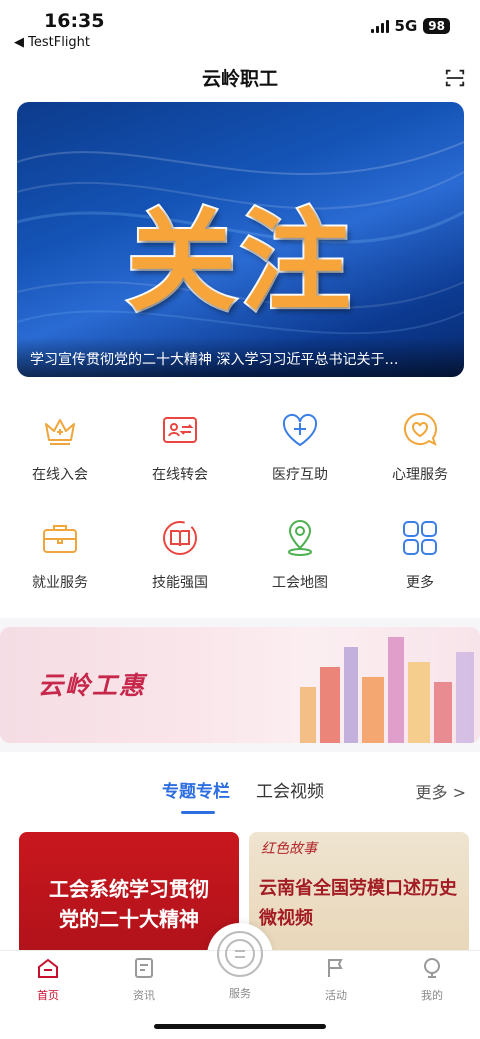 The image size is (480, 1039). Describe the element at coordinates (455, 78) in the screenshot. I see `scan-icon` at that location.